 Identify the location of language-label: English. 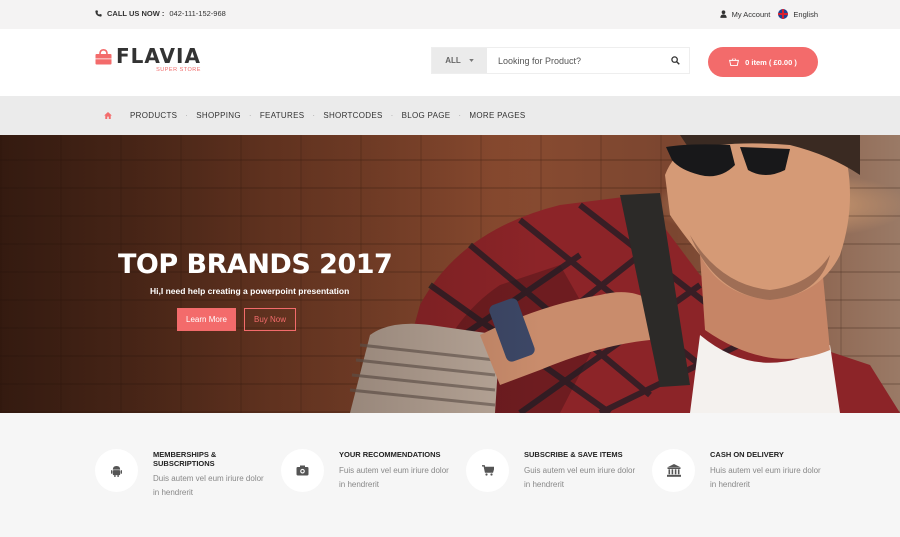
(805, 14).